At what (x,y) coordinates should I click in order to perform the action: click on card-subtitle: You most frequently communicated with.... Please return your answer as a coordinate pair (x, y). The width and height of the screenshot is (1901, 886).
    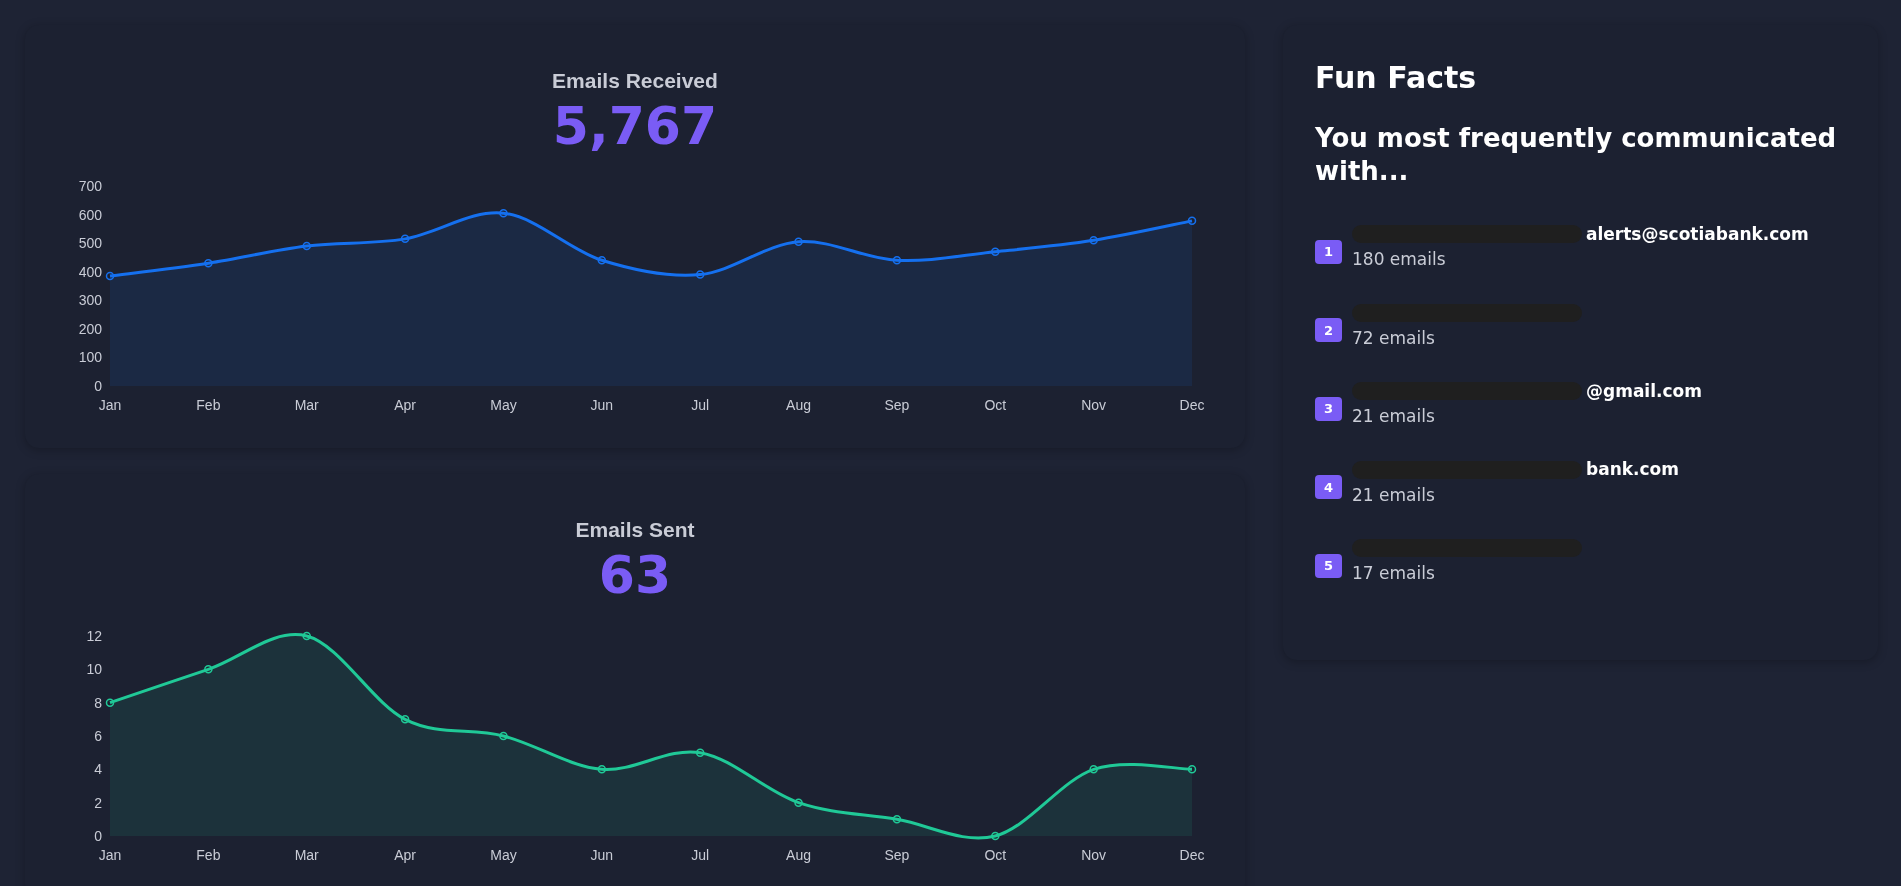
    Looking at the image, I should click on (1576, 154).